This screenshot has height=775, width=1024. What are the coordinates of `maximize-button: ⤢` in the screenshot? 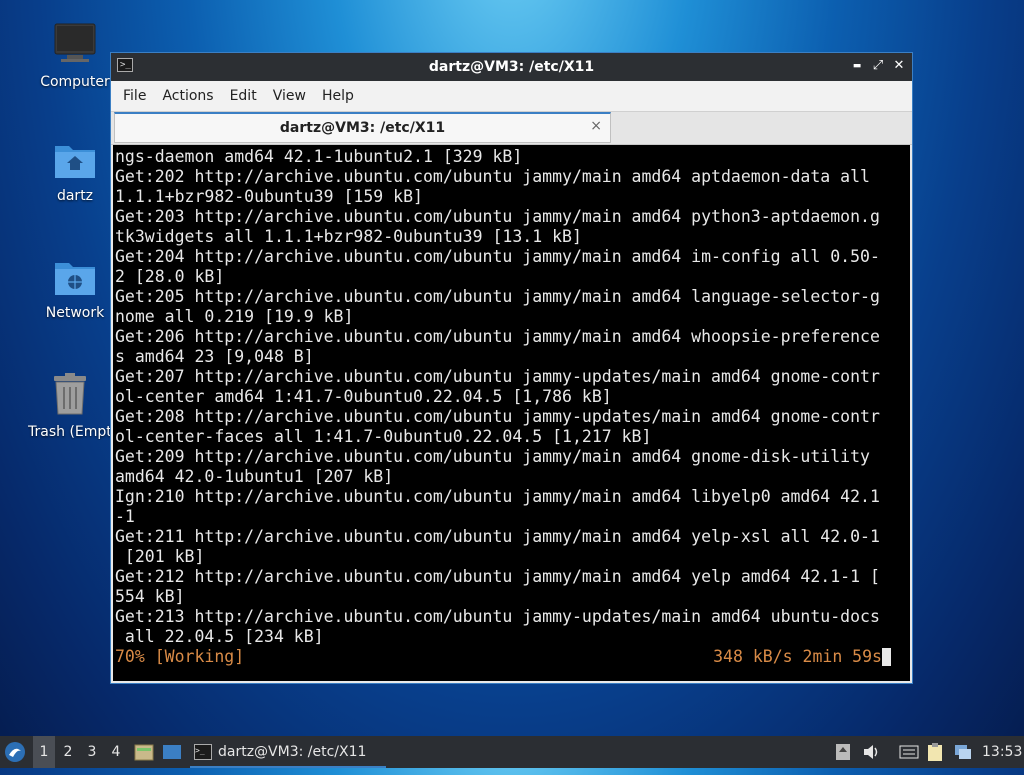 It's located at (878, 66).